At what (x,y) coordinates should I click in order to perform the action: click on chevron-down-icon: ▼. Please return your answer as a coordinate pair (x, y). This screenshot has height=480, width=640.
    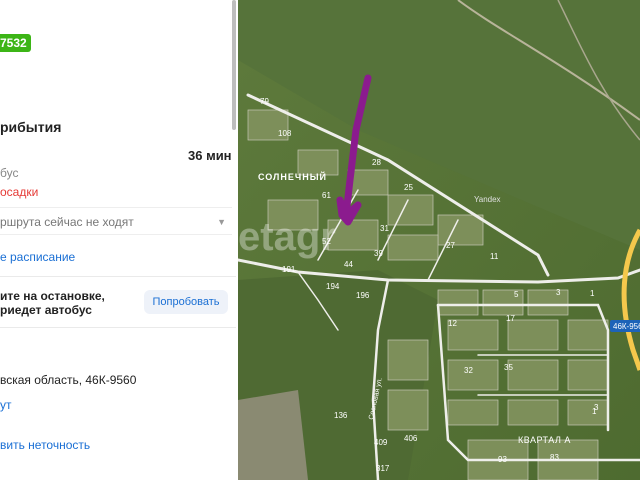
    Looking at the image, I should click on (221, 222).